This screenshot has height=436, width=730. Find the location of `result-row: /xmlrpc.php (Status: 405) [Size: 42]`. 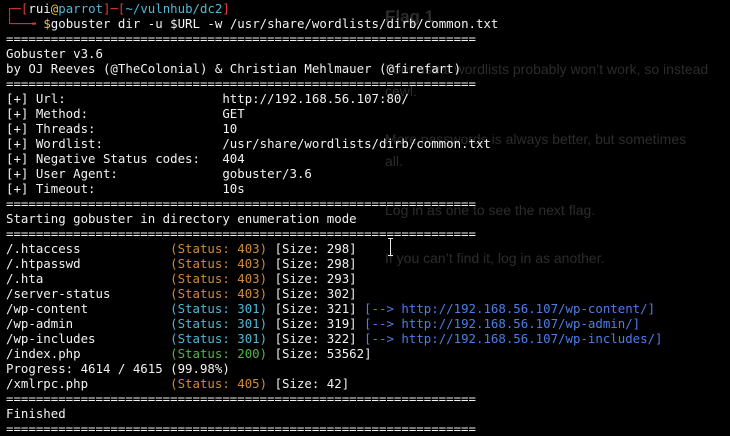

result-row: /xmlrpc.php (Status: 405) [Size: 42] is located at coordinates (177, 383).